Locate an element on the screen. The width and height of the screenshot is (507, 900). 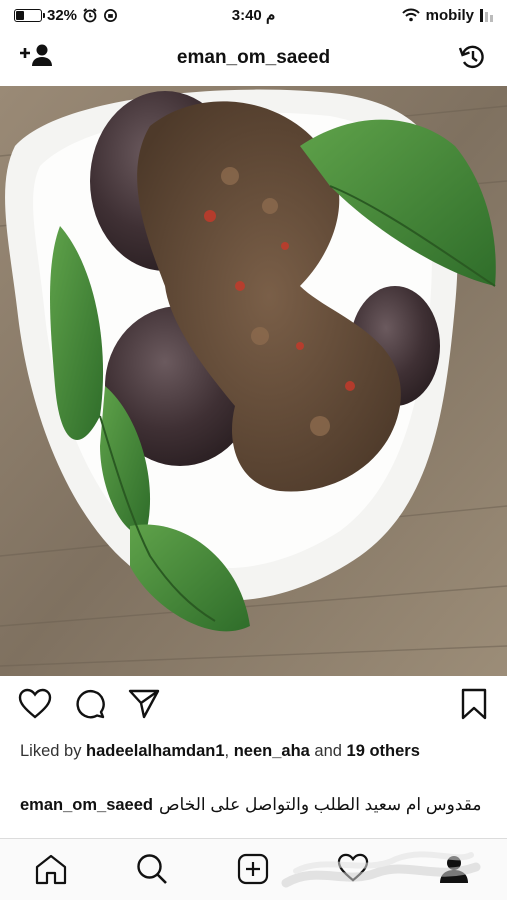
battery-icon is located at coordinates (29, 15).